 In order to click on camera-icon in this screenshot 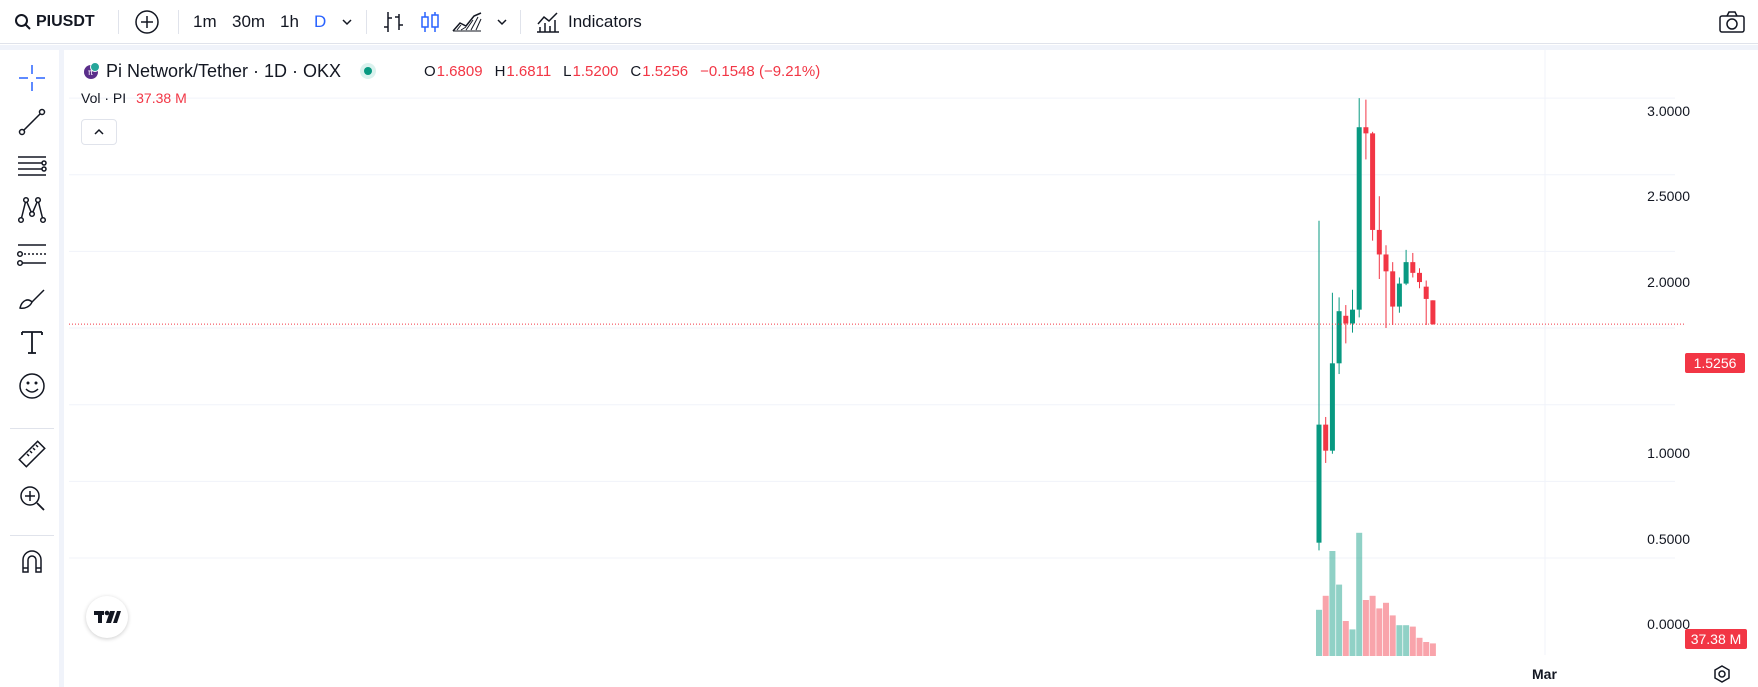, I will do `click(1732, 22)`.